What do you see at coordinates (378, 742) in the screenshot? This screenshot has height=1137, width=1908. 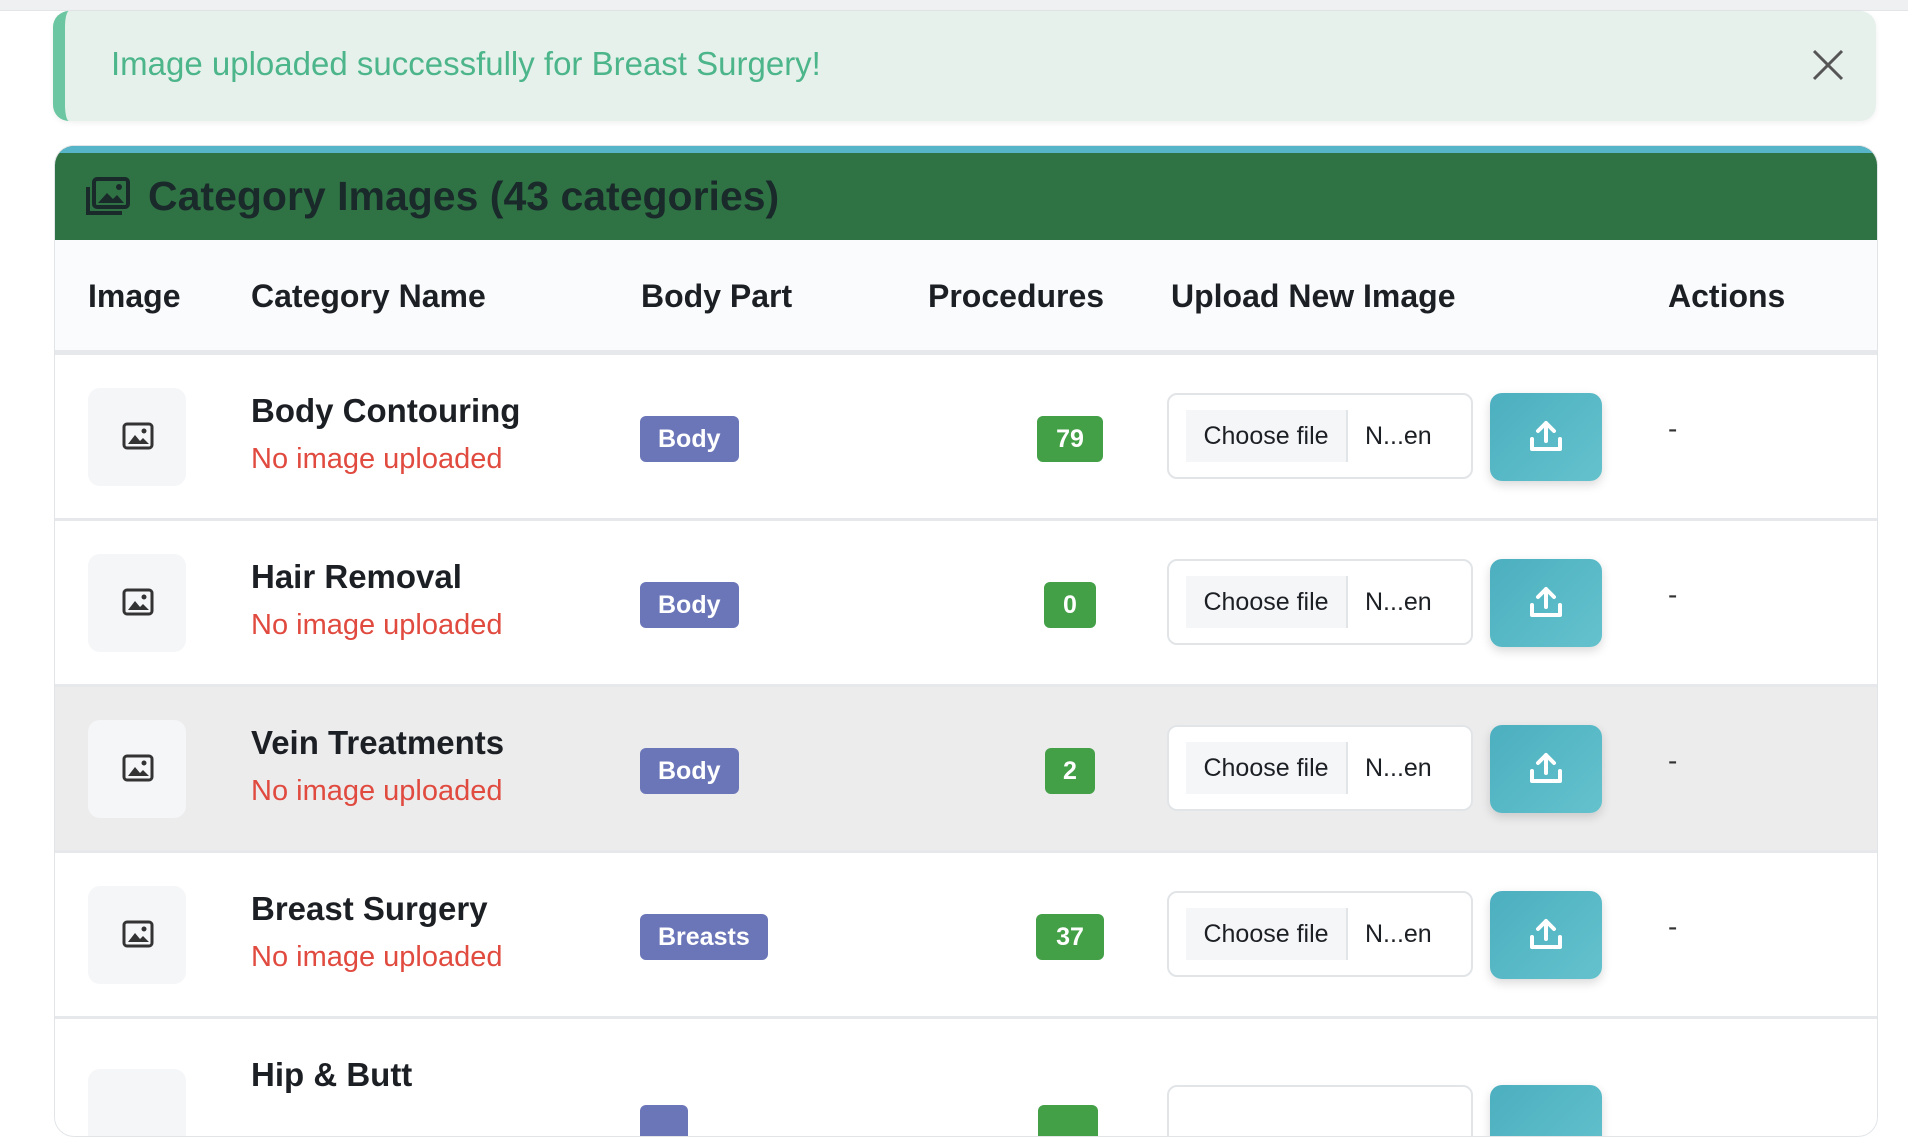 I see `category-name: Vein Treatments` at bounding box center [378, 742].